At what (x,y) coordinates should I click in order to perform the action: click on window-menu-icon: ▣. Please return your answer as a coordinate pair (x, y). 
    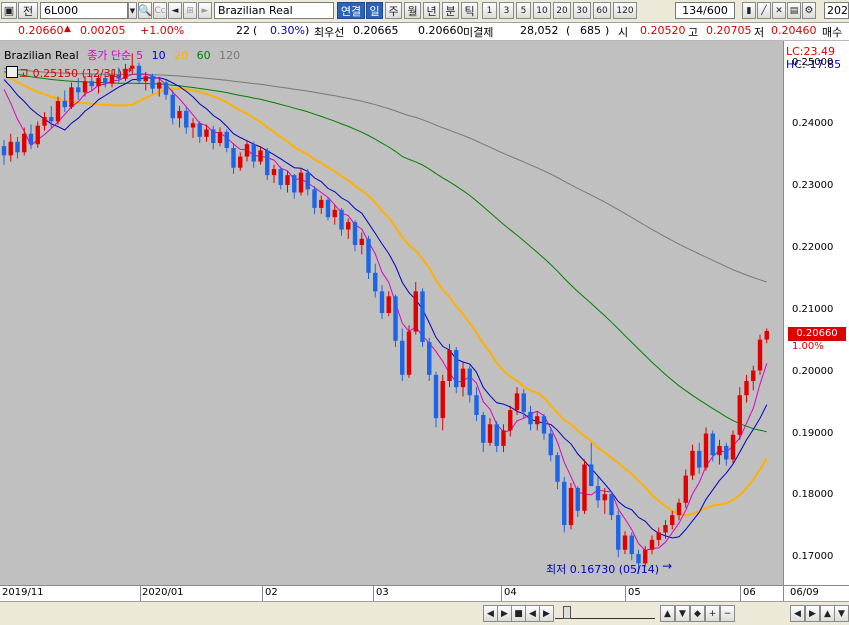
    Looking at the image, I should click on (9, 10).